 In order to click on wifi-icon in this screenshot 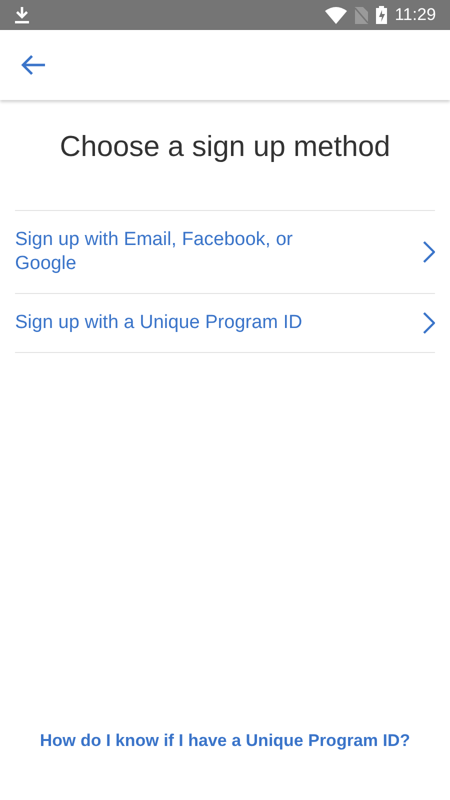, I will do `click(335, 15)`.